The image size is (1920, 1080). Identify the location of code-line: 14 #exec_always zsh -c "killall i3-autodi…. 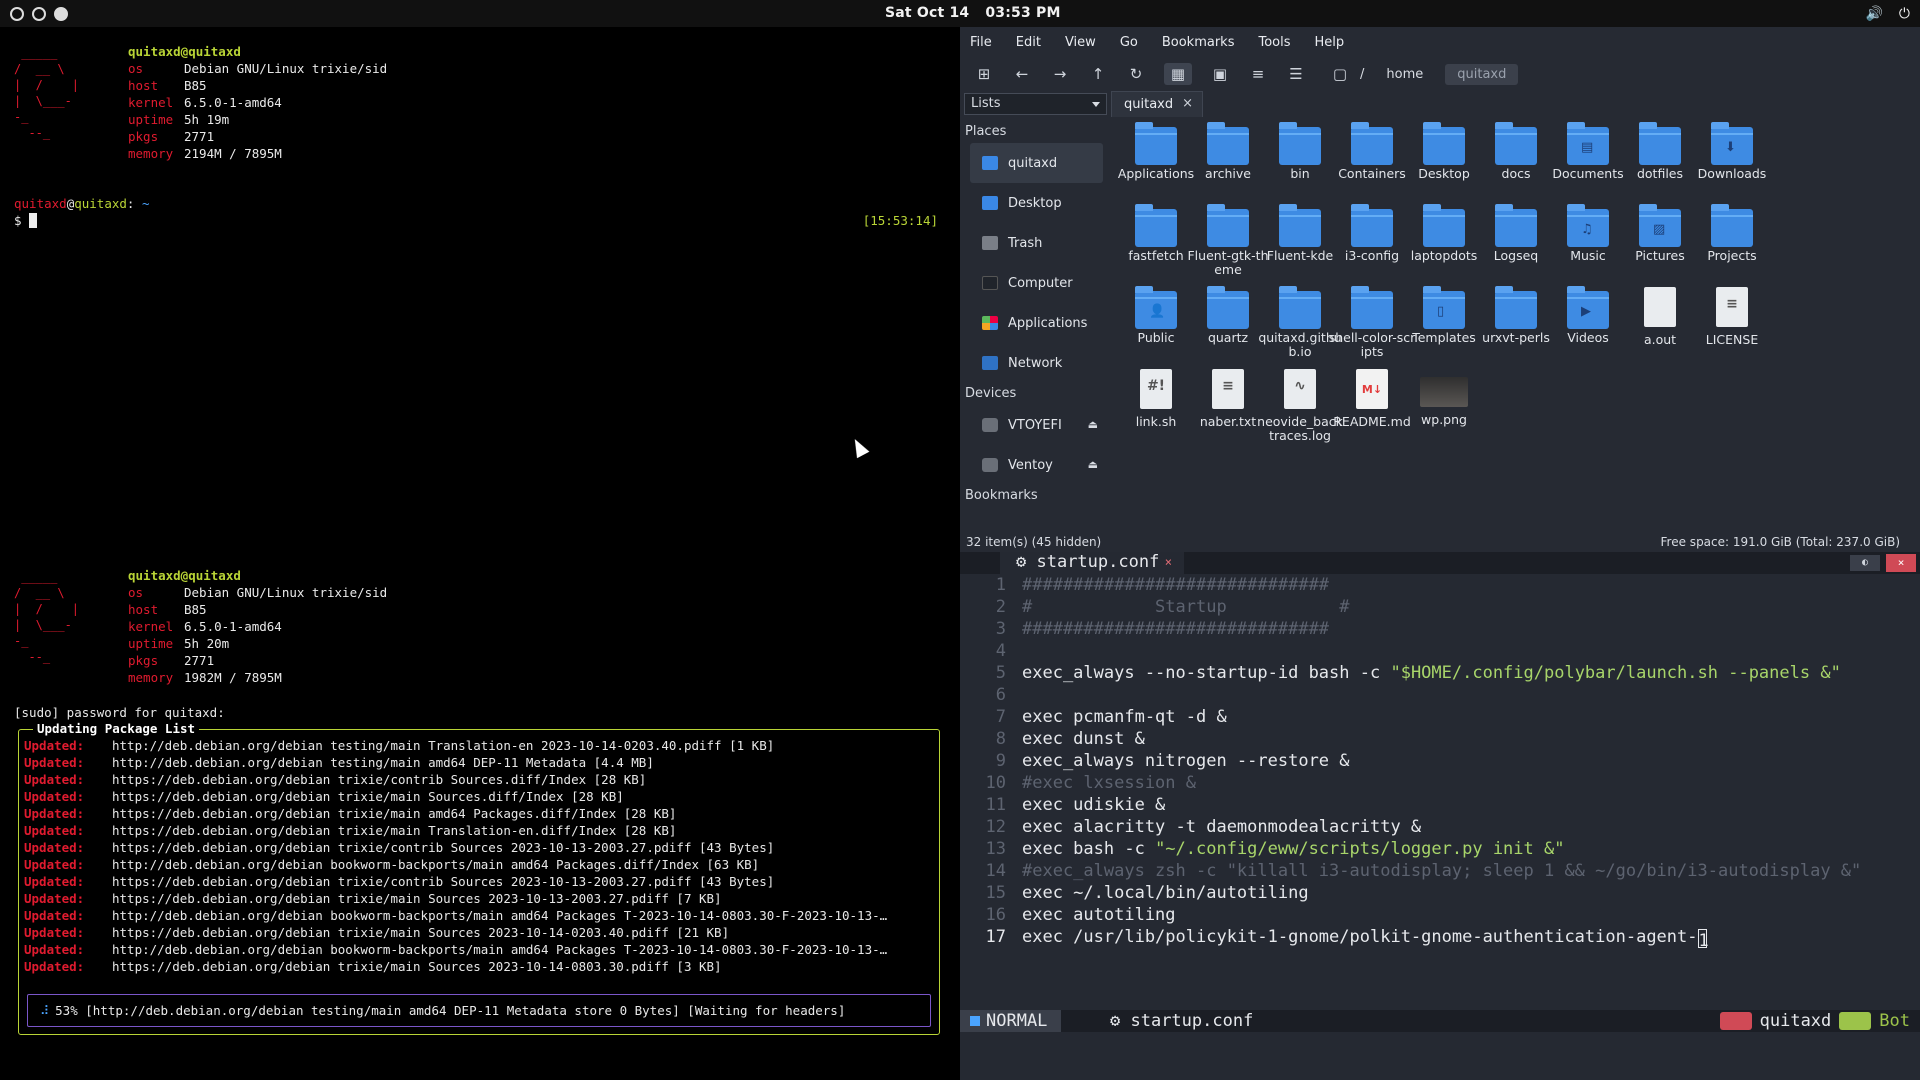
(1440, 871).